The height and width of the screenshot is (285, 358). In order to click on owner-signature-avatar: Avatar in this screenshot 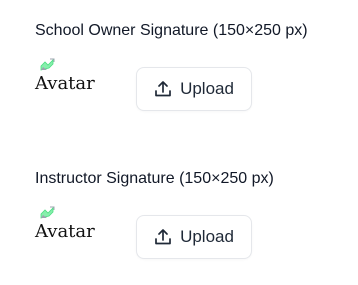, I will do `click(70, 78)`.